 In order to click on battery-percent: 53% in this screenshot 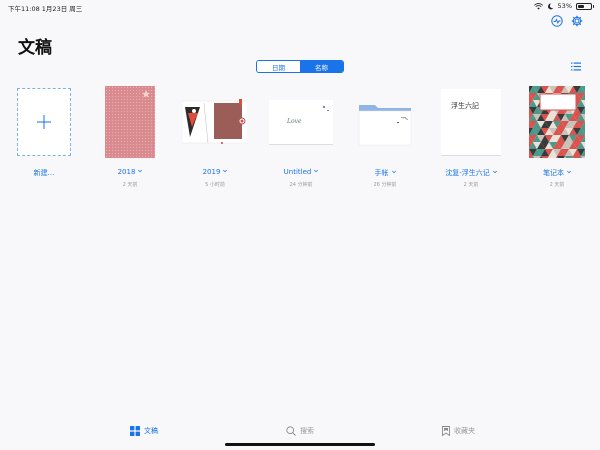, I will do `click(564, 6)`.